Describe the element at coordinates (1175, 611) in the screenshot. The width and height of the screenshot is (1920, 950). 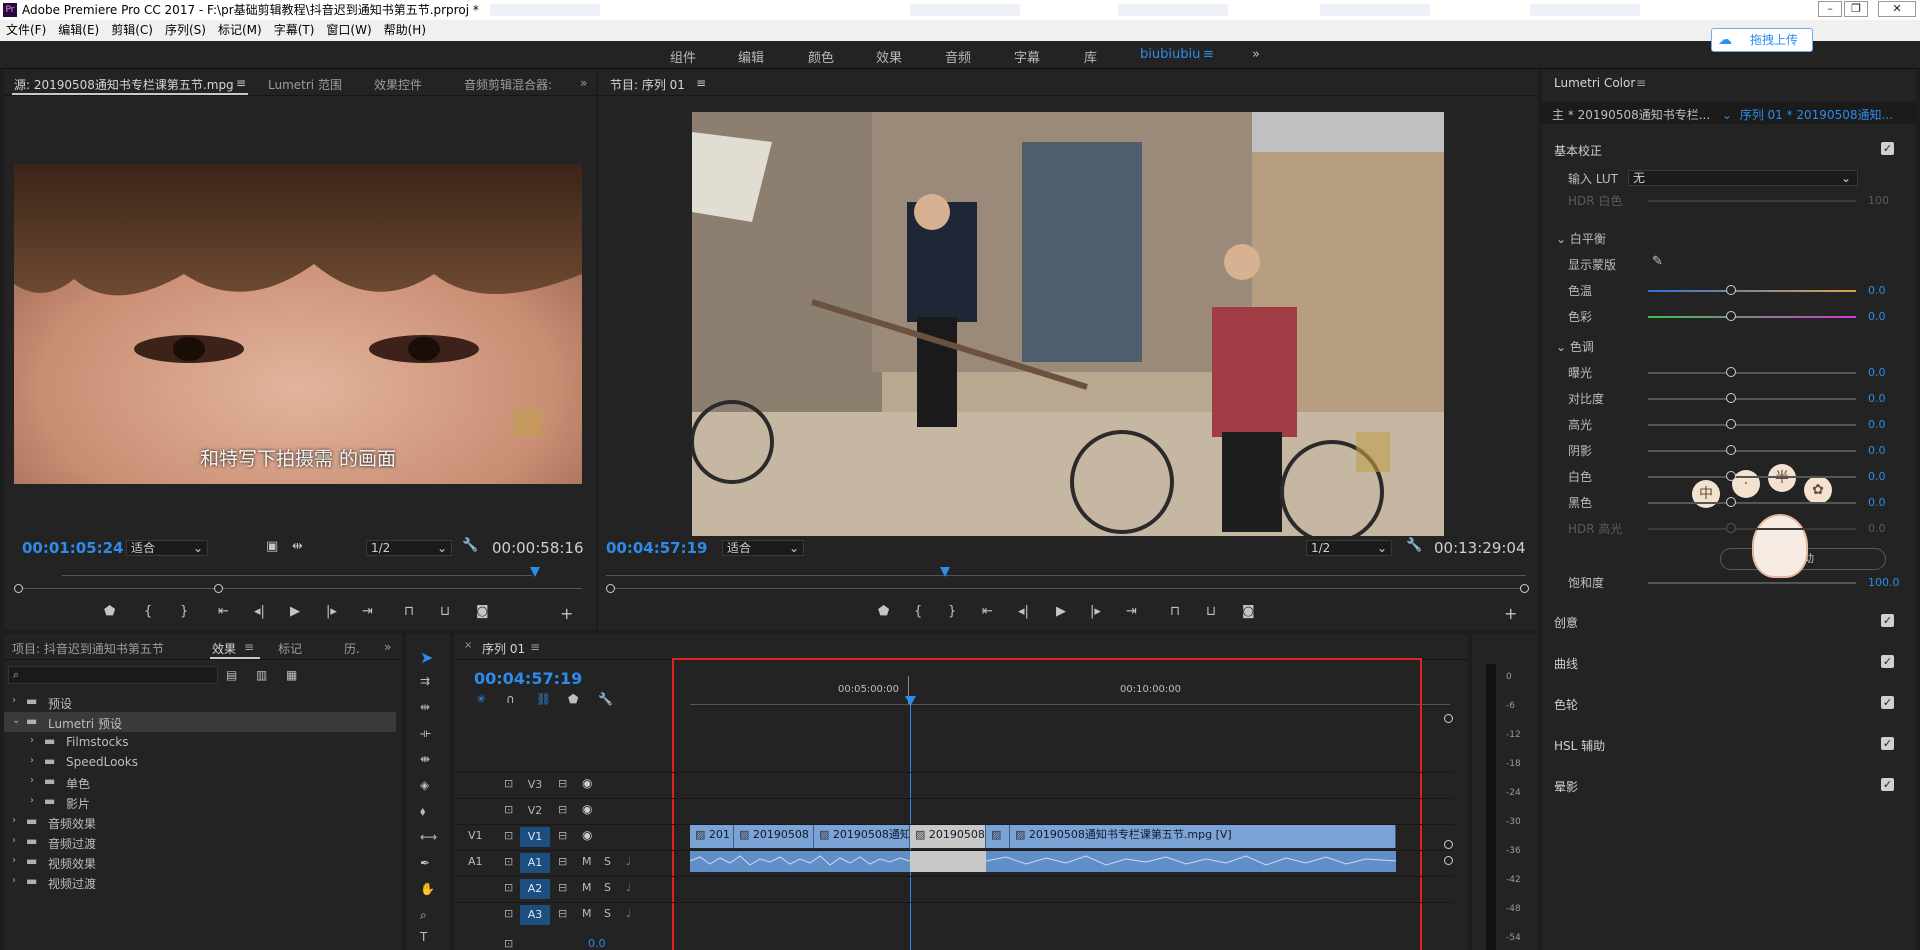
I see `lift-icon: ⊓` at that location.